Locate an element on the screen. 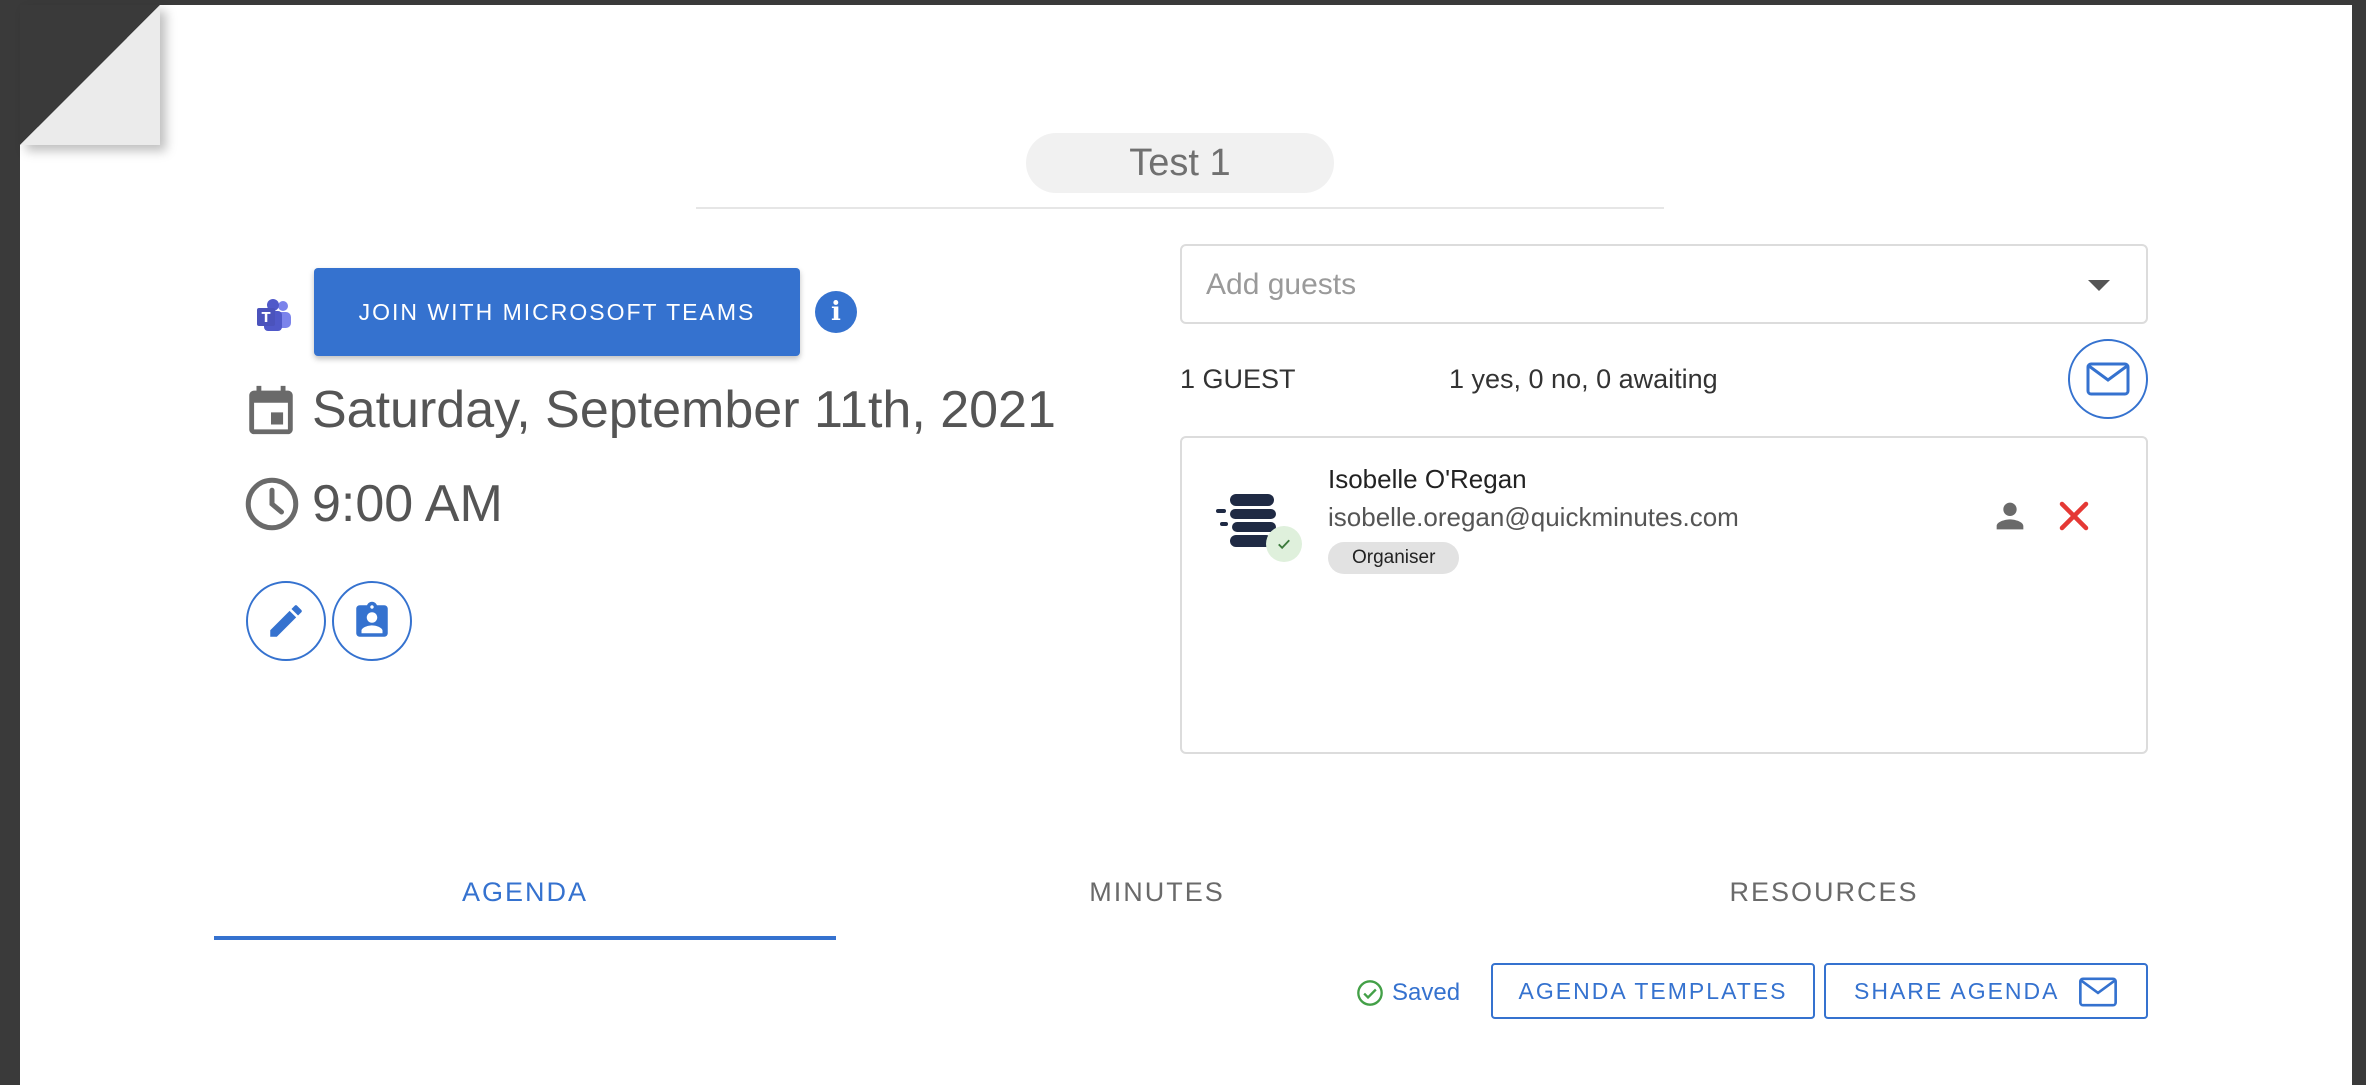  guest-name: Isobelle O'Regan is located at coordinates (1427, 479).